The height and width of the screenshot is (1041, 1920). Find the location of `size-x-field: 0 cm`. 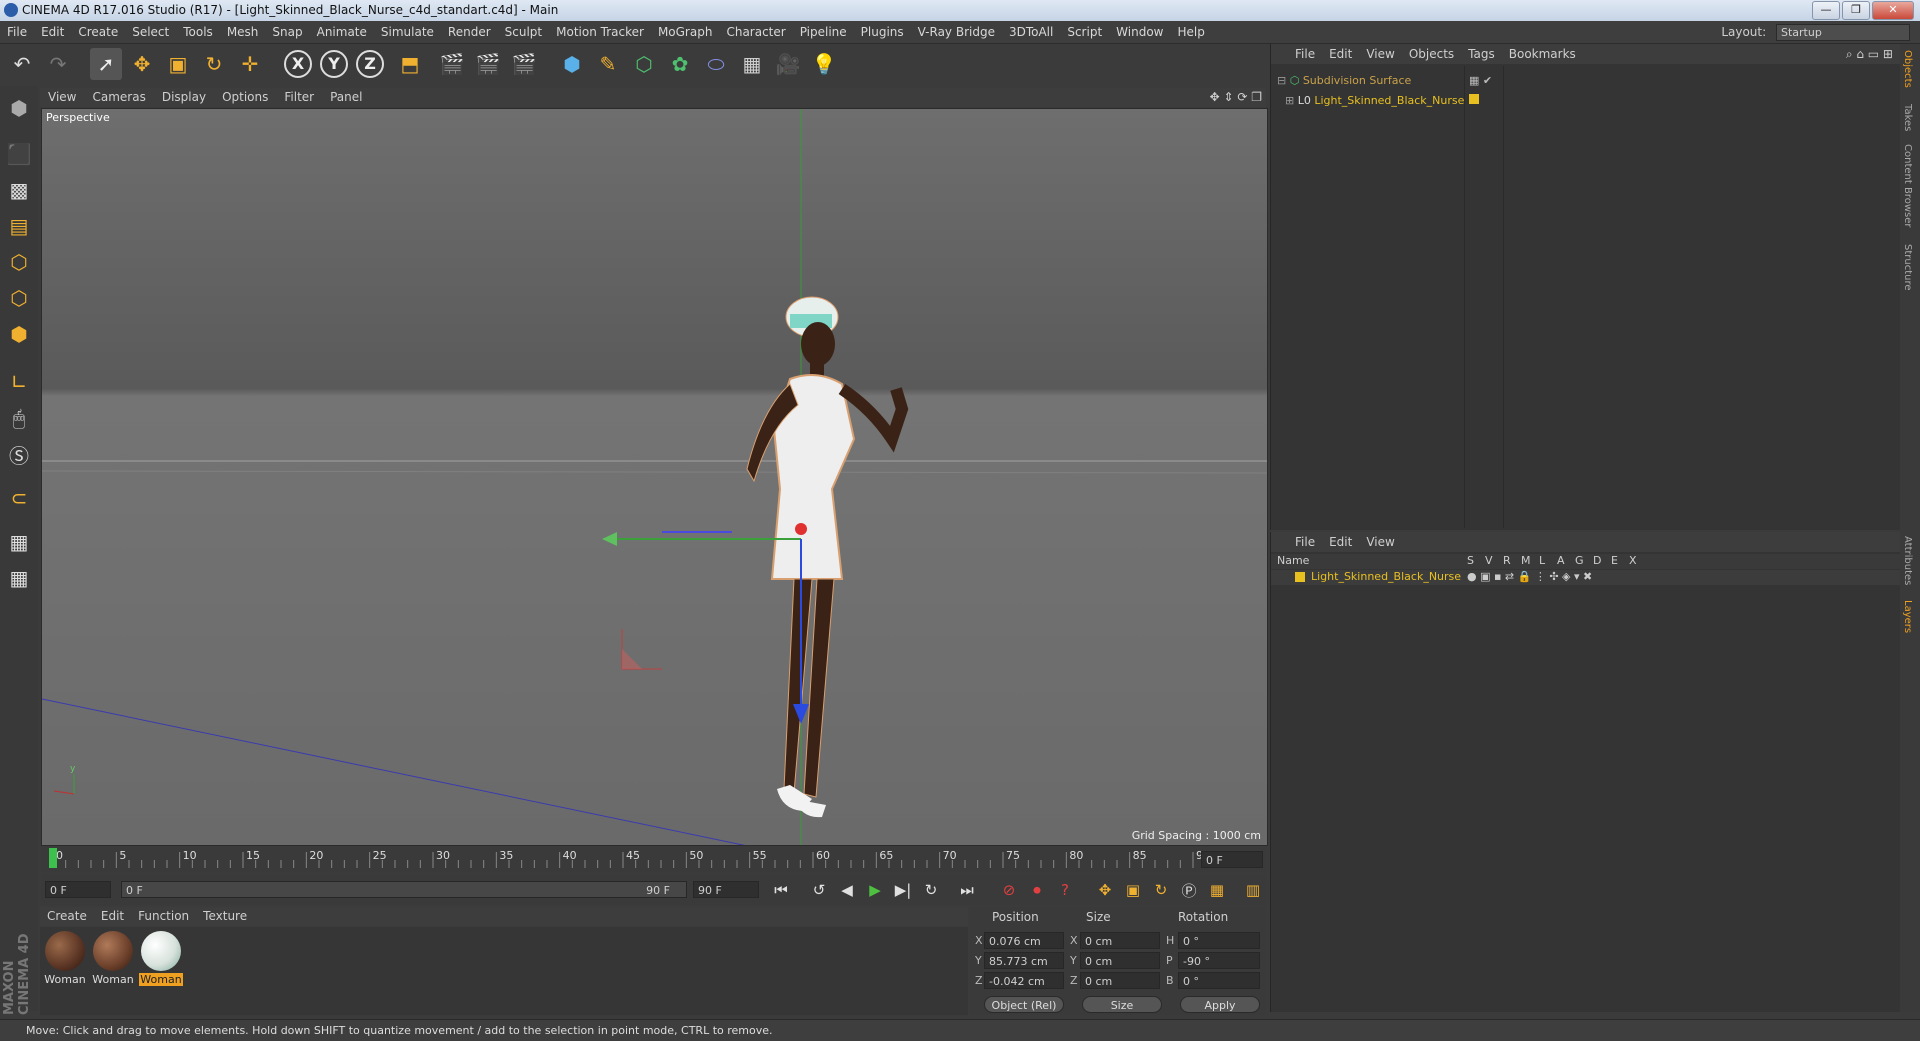

size-x-field: 0 cm is located at coordinates (1120, 940).